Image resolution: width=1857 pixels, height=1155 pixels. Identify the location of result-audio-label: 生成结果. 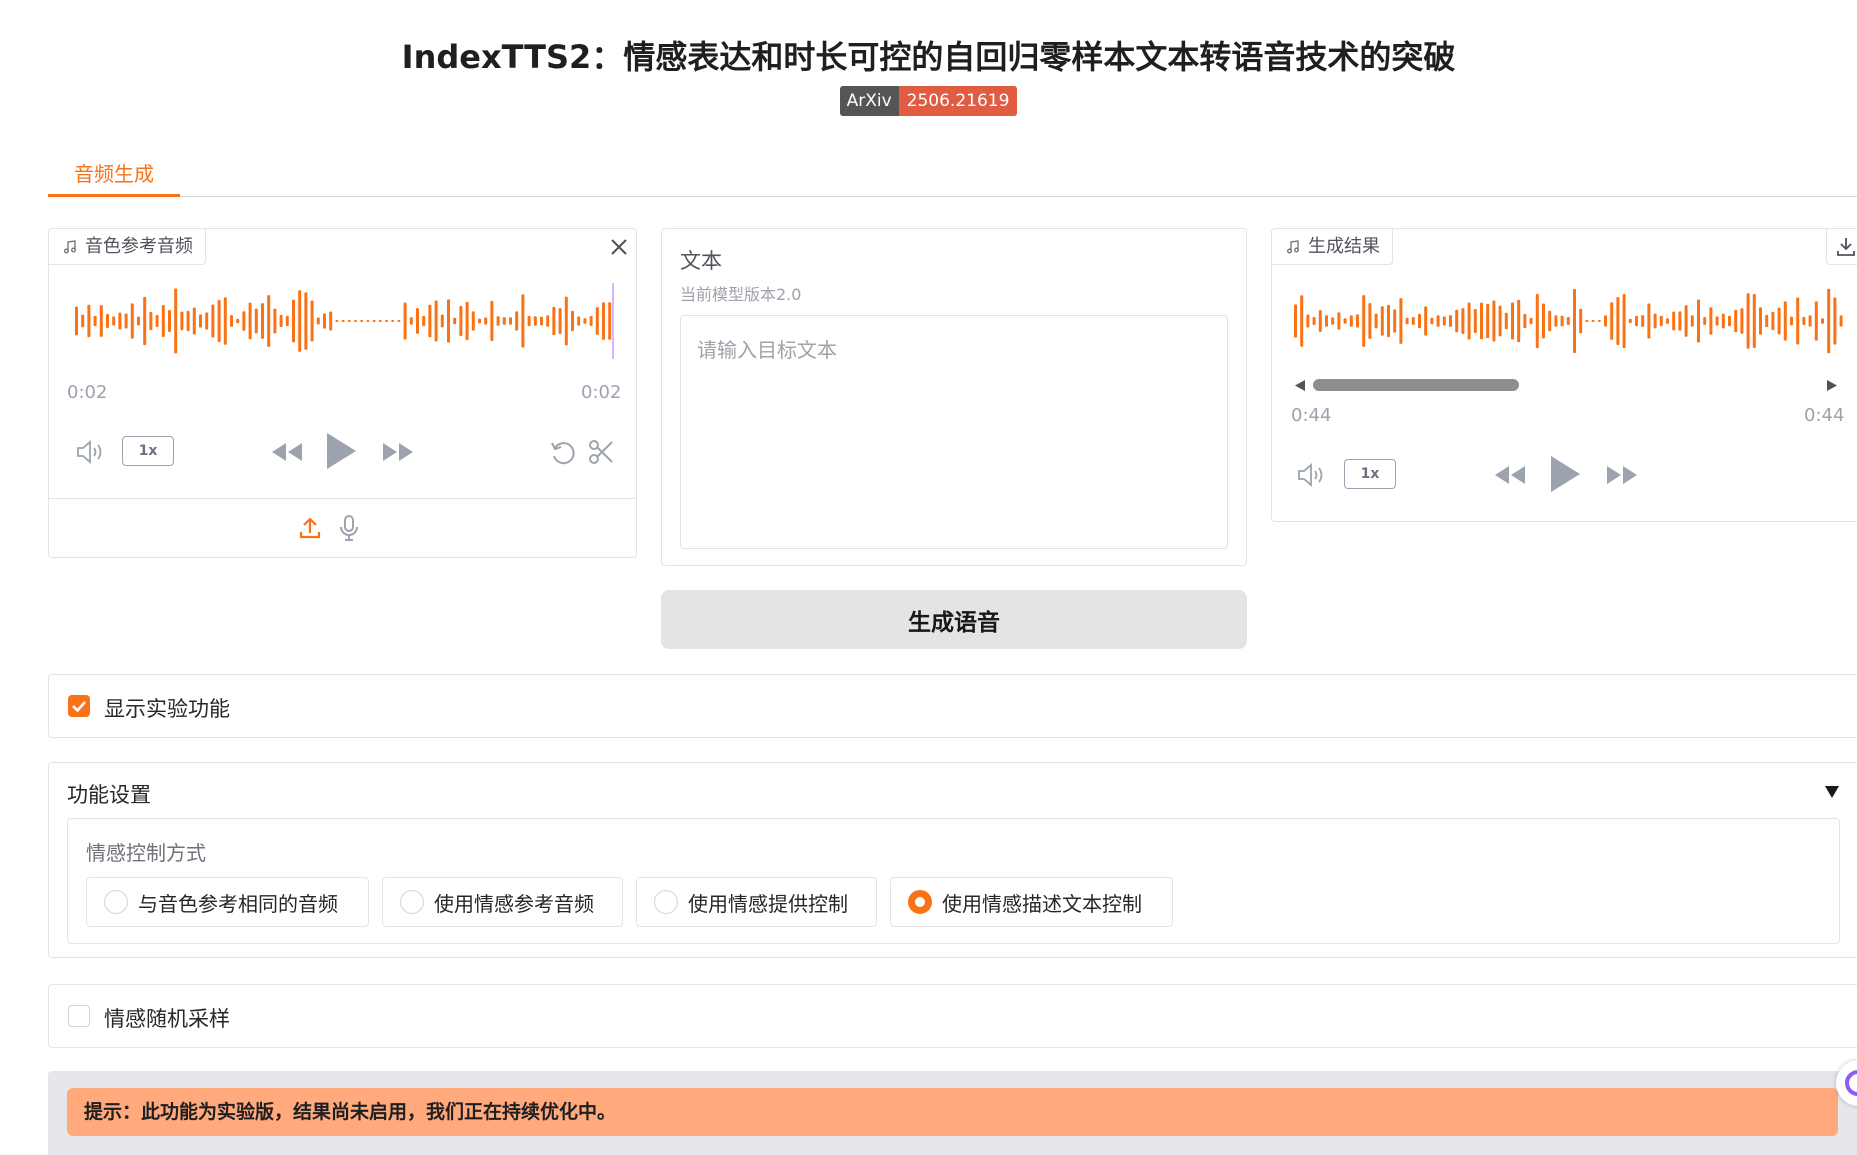
(1344, 246).